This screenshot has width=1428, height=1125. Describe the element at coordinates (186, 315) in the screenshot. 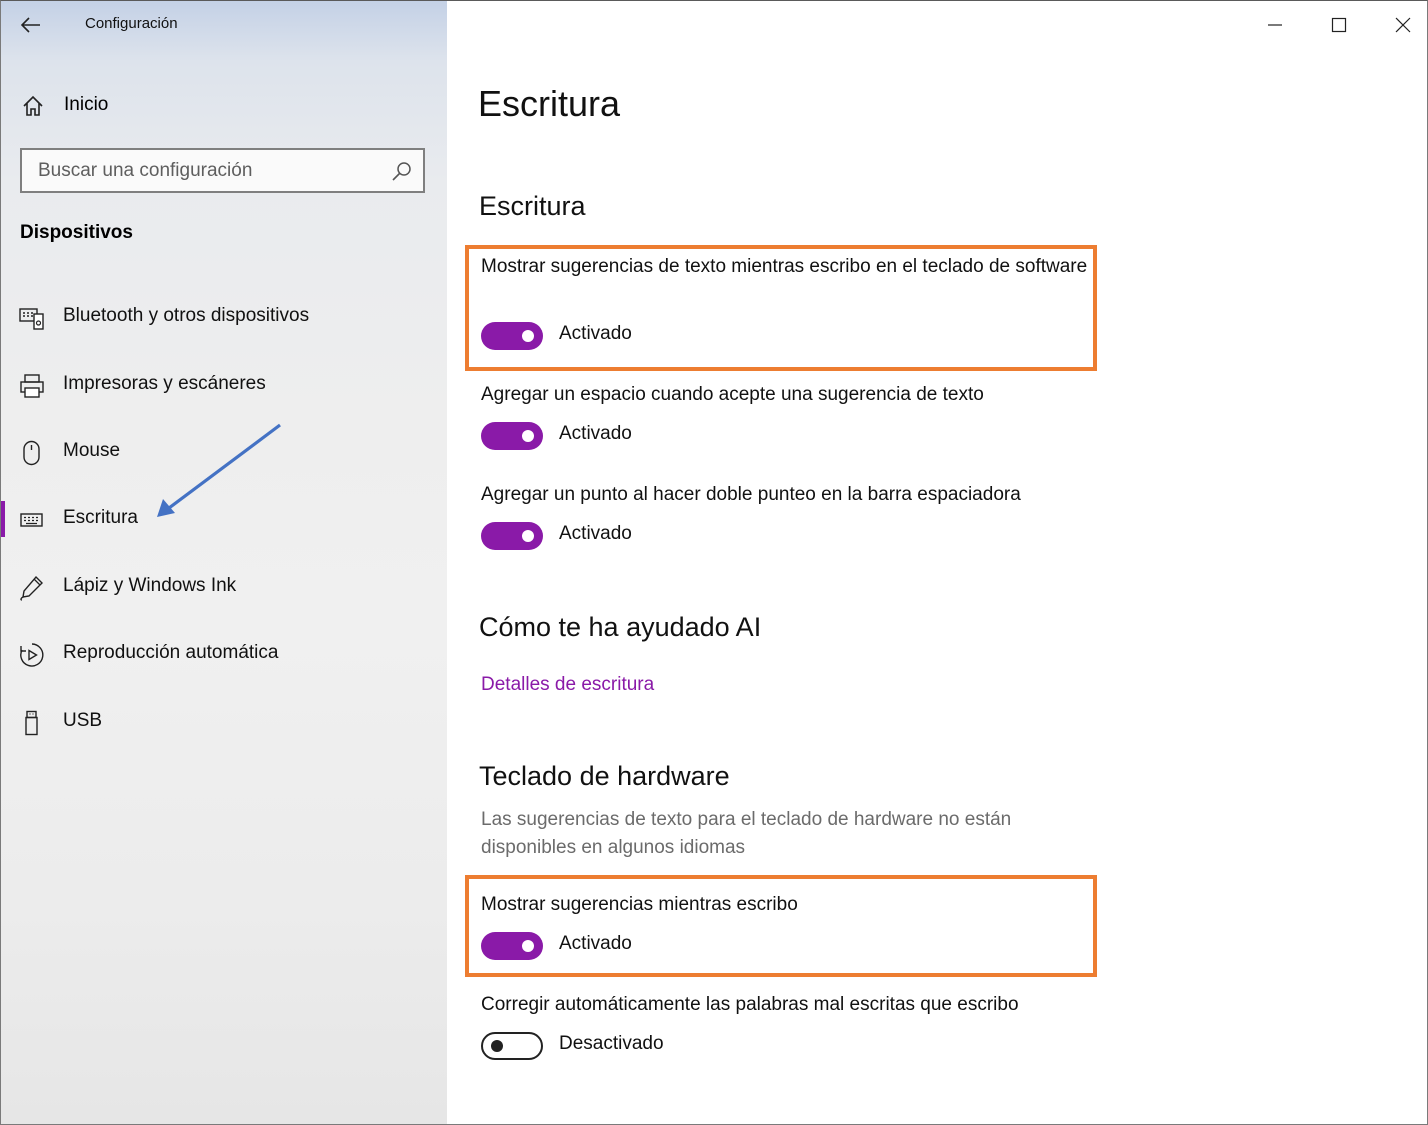

I see `sidebar-item-label: Bluetooth y otros dispositivos` at that location.